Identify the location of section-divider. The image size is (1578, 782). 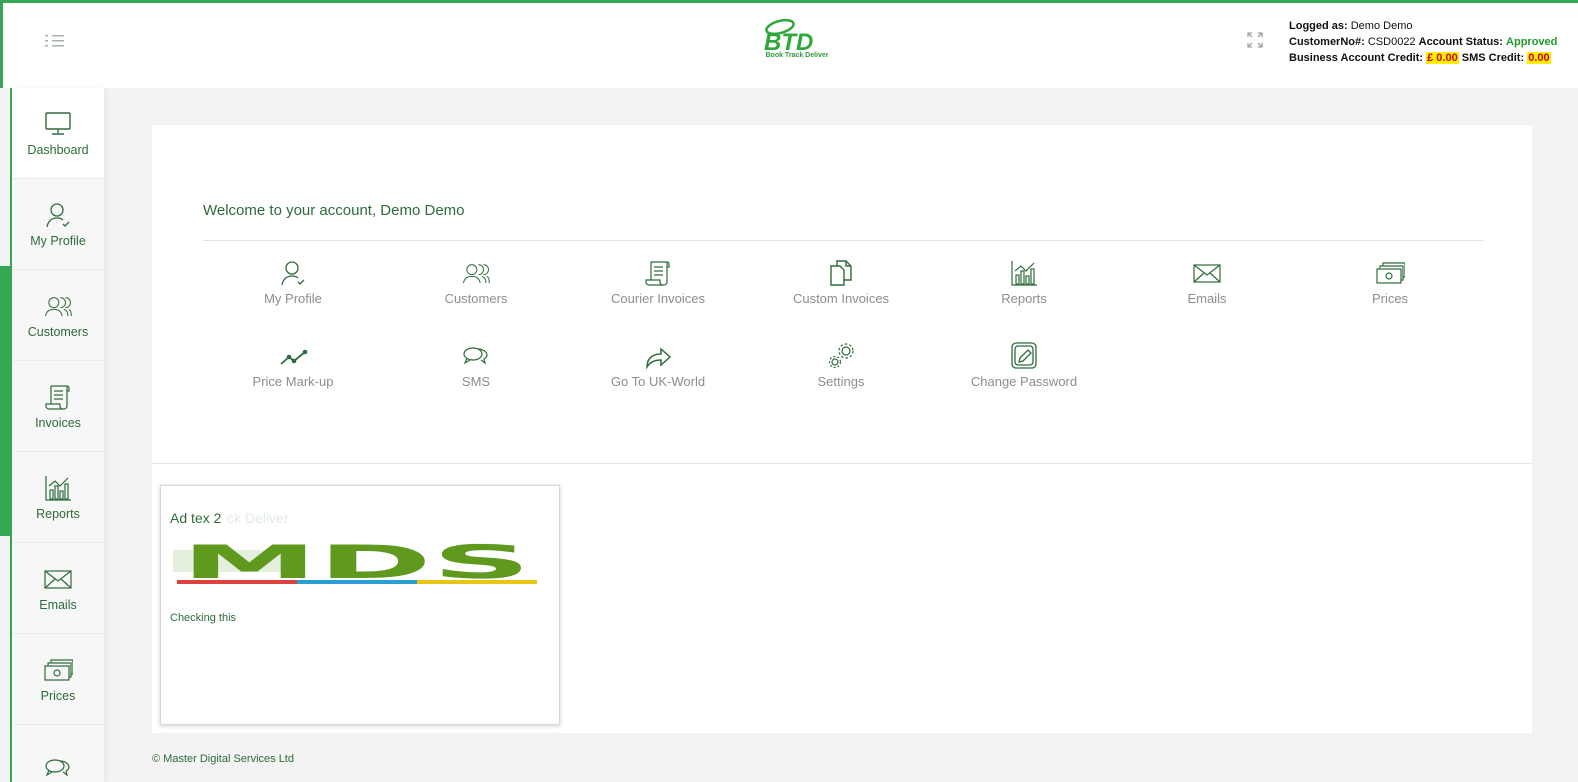
(842, 463).